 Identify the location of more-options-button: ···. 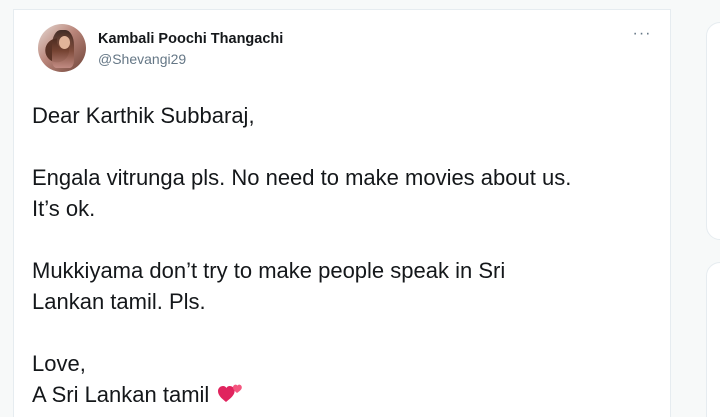
(642, 34).